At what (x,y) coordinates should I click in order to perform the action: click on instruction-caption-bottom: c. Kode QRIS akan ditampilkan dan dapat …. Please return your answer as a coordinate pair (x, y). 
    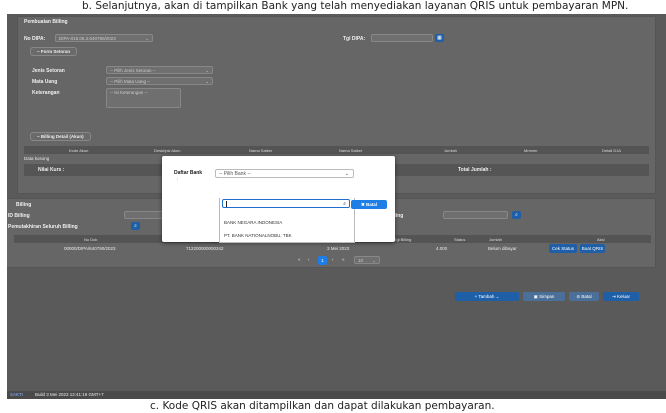
    Looking at the image, I should click on (322, 406).